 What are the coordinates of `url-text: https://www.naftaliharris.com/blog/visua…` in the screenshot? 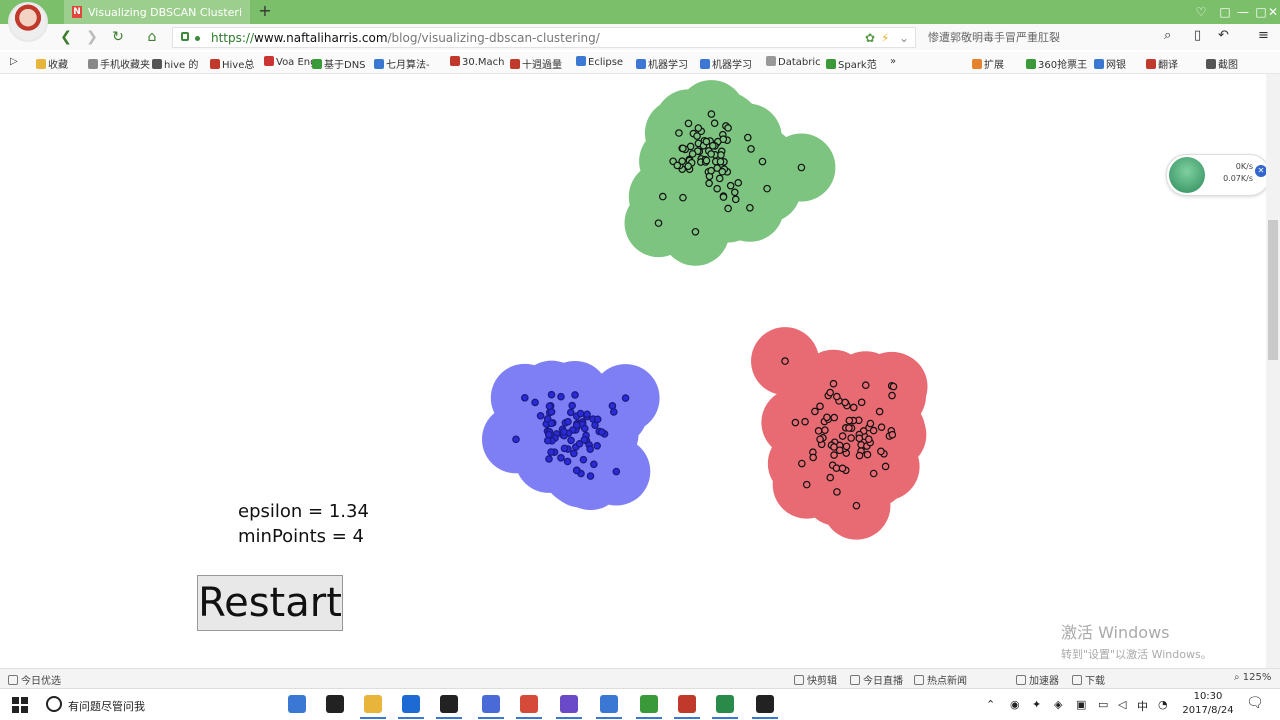 It's located at (405, 38).